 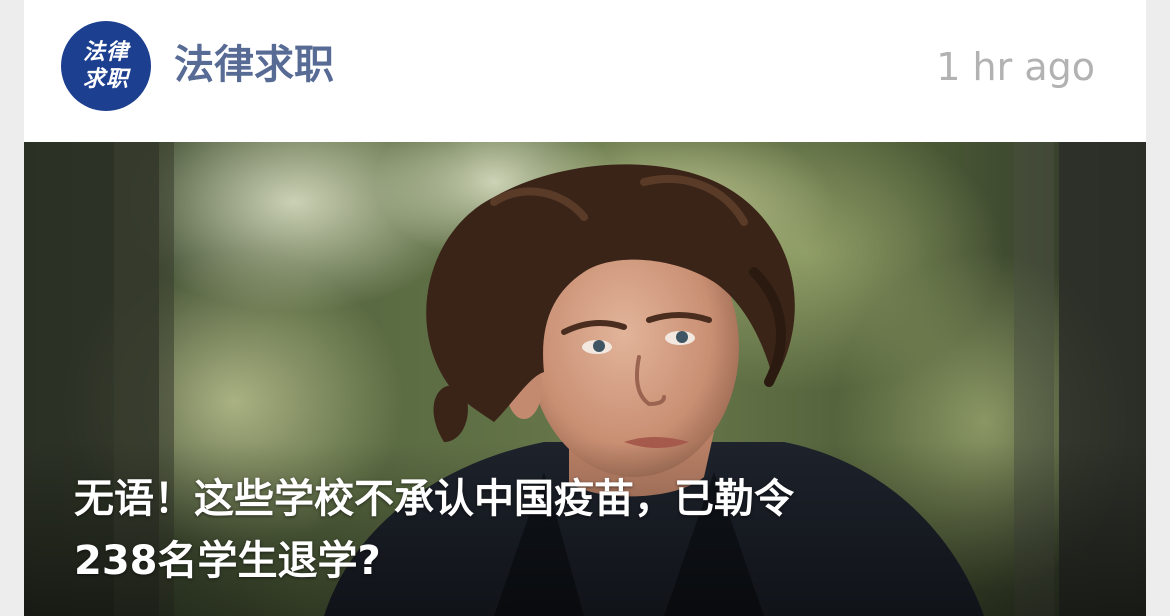 What do you see at coordinates (254, 65) in the screenshot?
I see `account-name: 法律求职` at bounding box center [254, 65].